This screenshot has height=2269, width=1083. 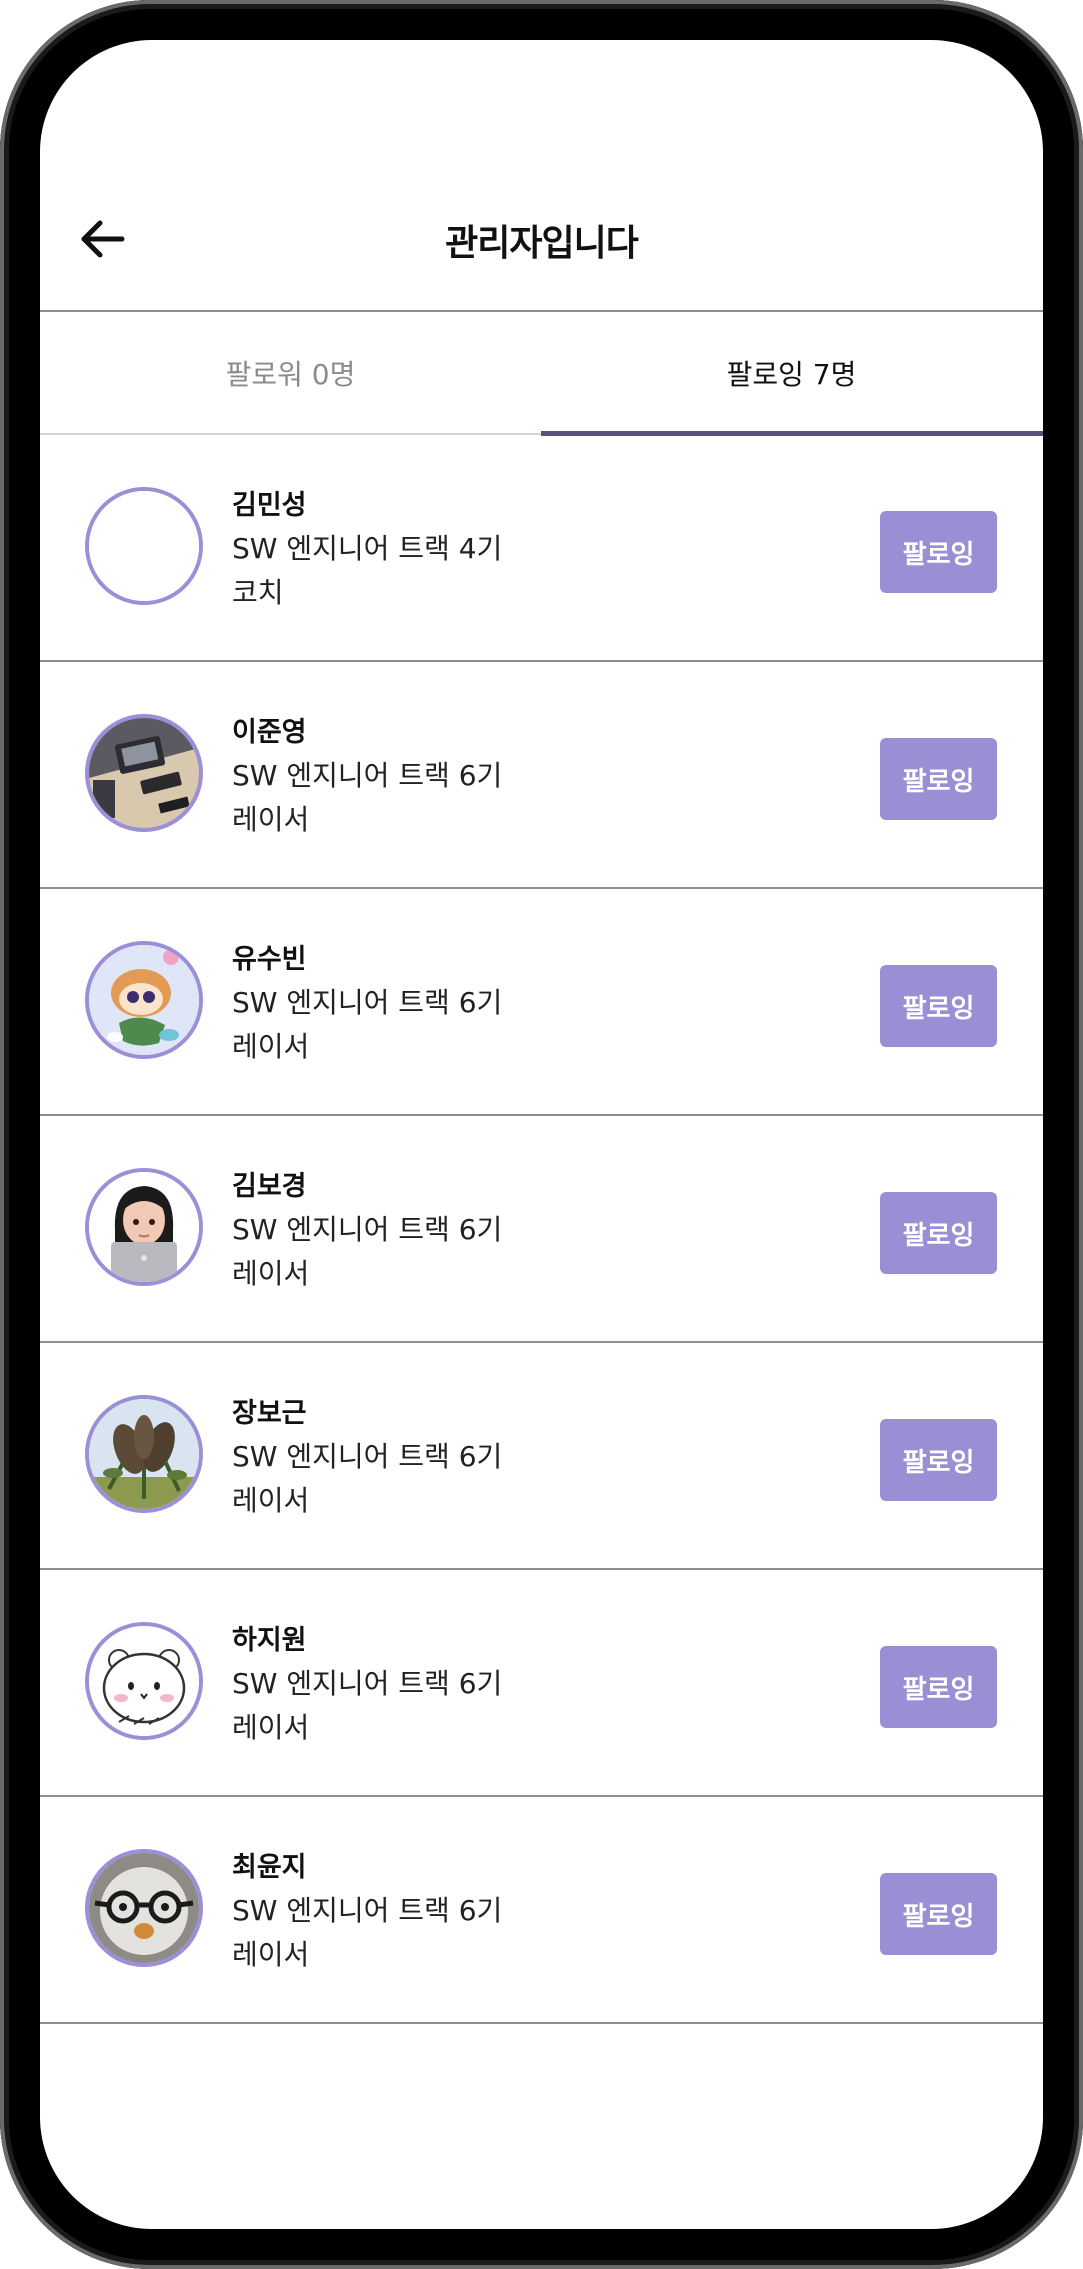 I want to click on user-name: 김보경, so click(x=269, y=1186).